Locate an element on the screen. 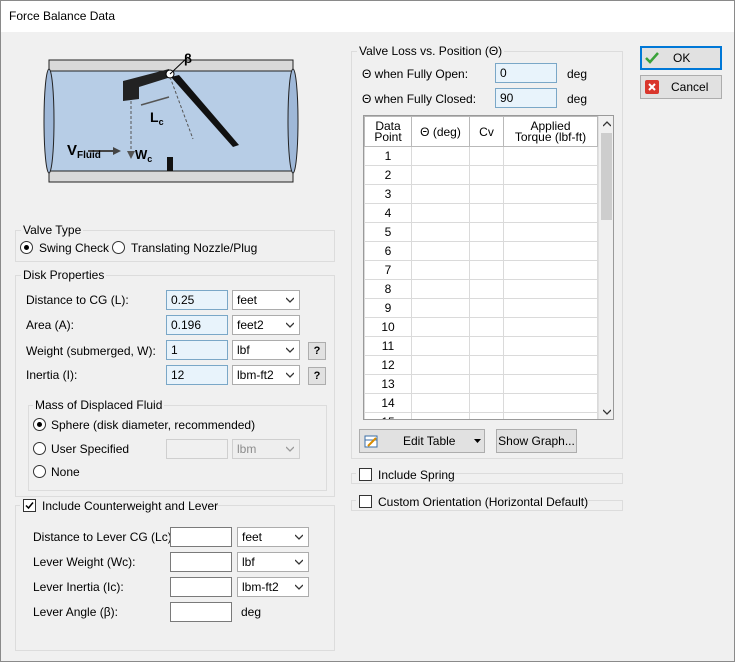 The image size is (735, 662). radio-swing-check is located at coordinates (26, 247).